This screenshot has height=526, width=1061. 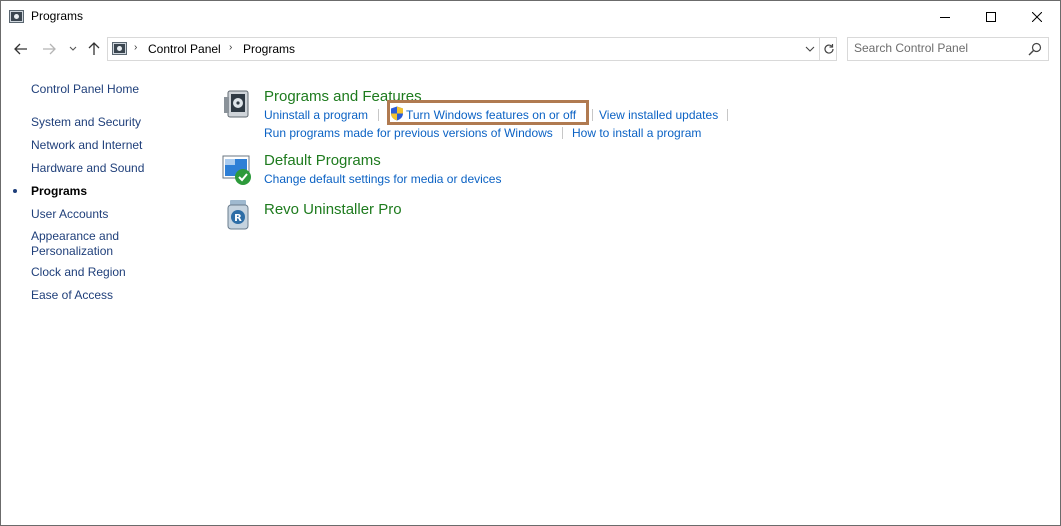 What do you see at coordinates (15, 191) in the screenshot?
I see `active-item-bullet` at bounding box center [15, 191].